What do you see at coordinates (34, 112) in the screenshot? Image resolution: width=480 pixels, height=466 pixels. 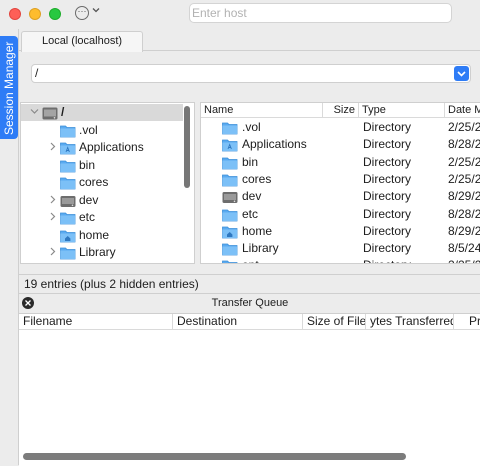 I see `disclosure-expanded-icon` at bounding box center [34, 112].